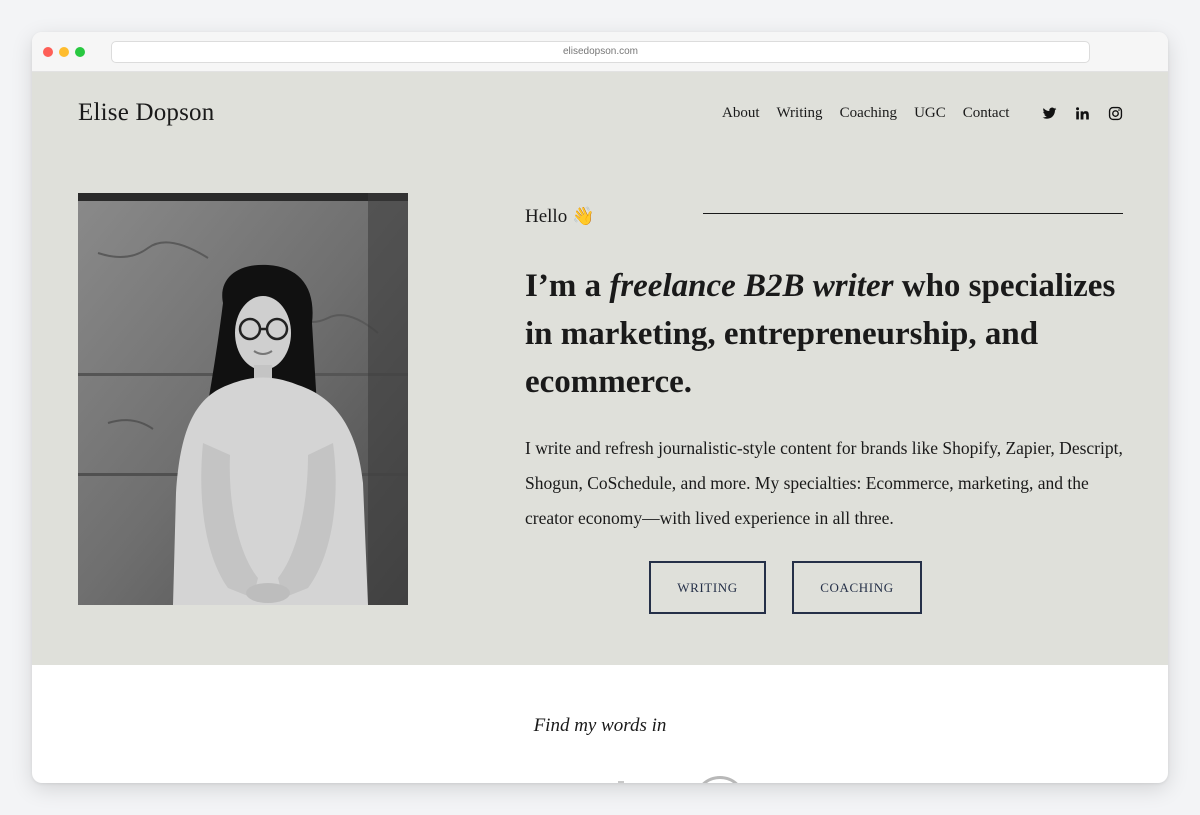 This screenshot has height=815, width=1200. Describe the element at coordinates (707, 587) in the screenshot. I see `writing-button: WRITING` at that location.